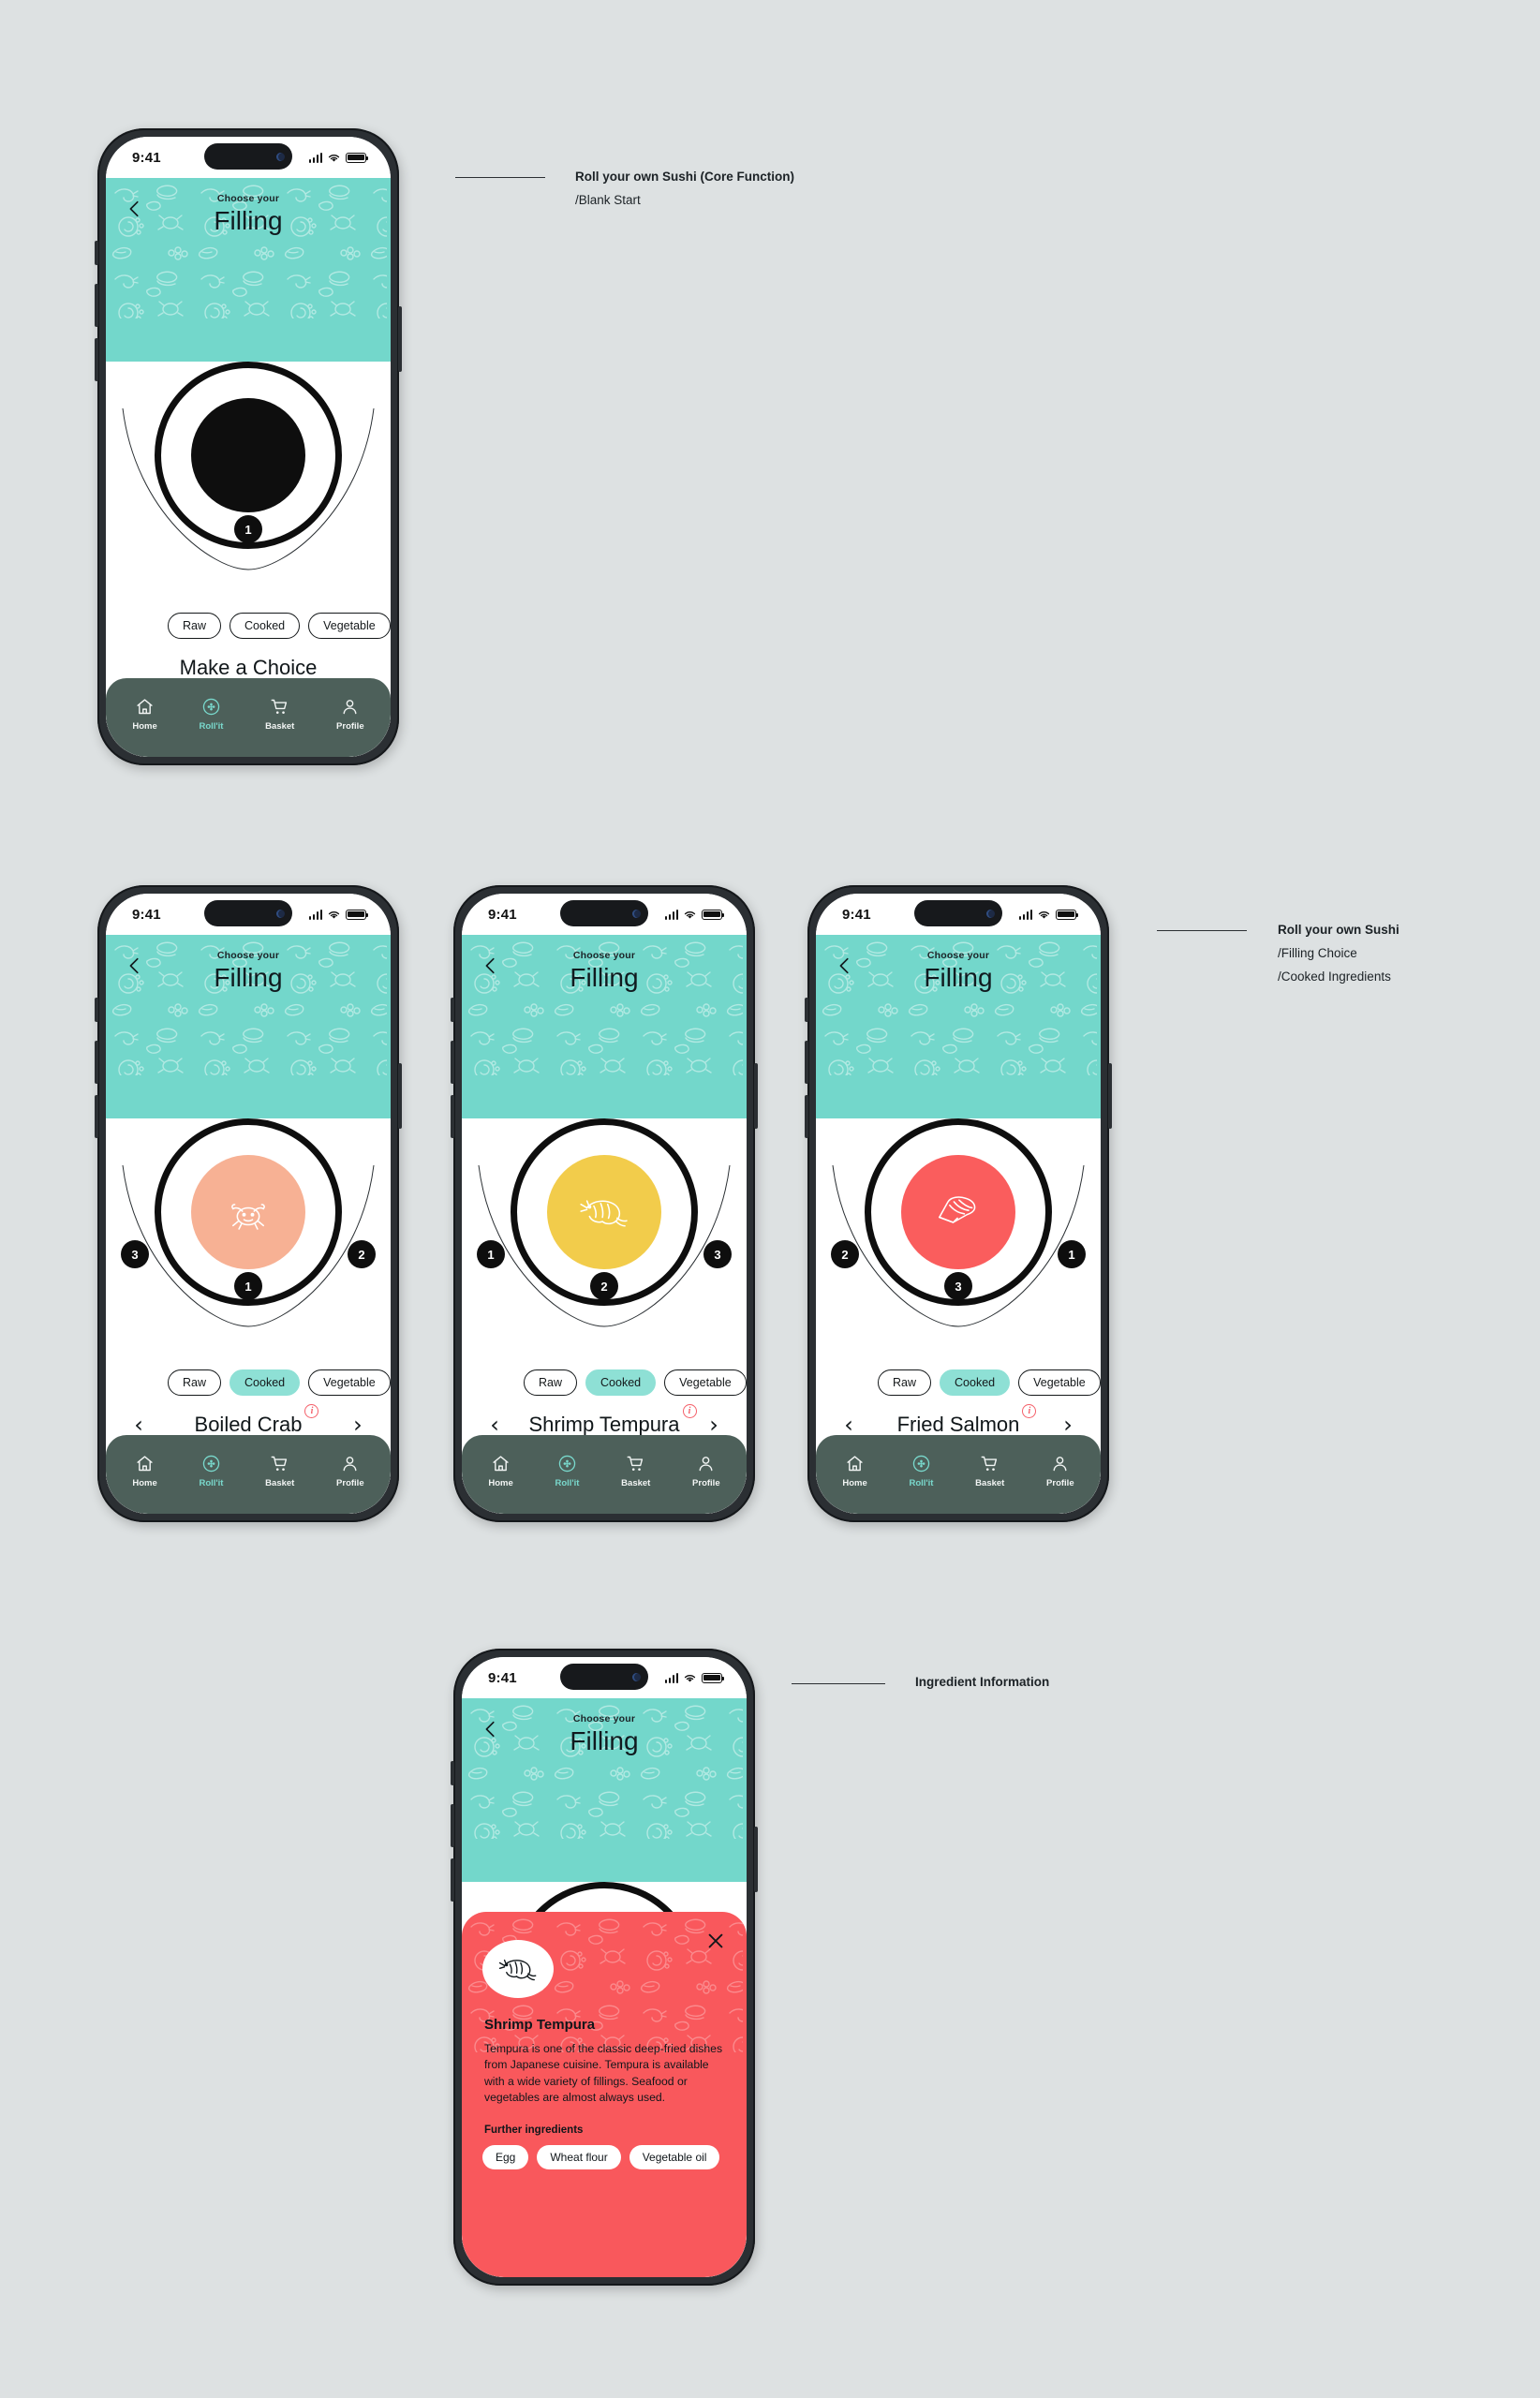  I want to click on annotation-line-1: Ingredient Information, so click(982, 1682).